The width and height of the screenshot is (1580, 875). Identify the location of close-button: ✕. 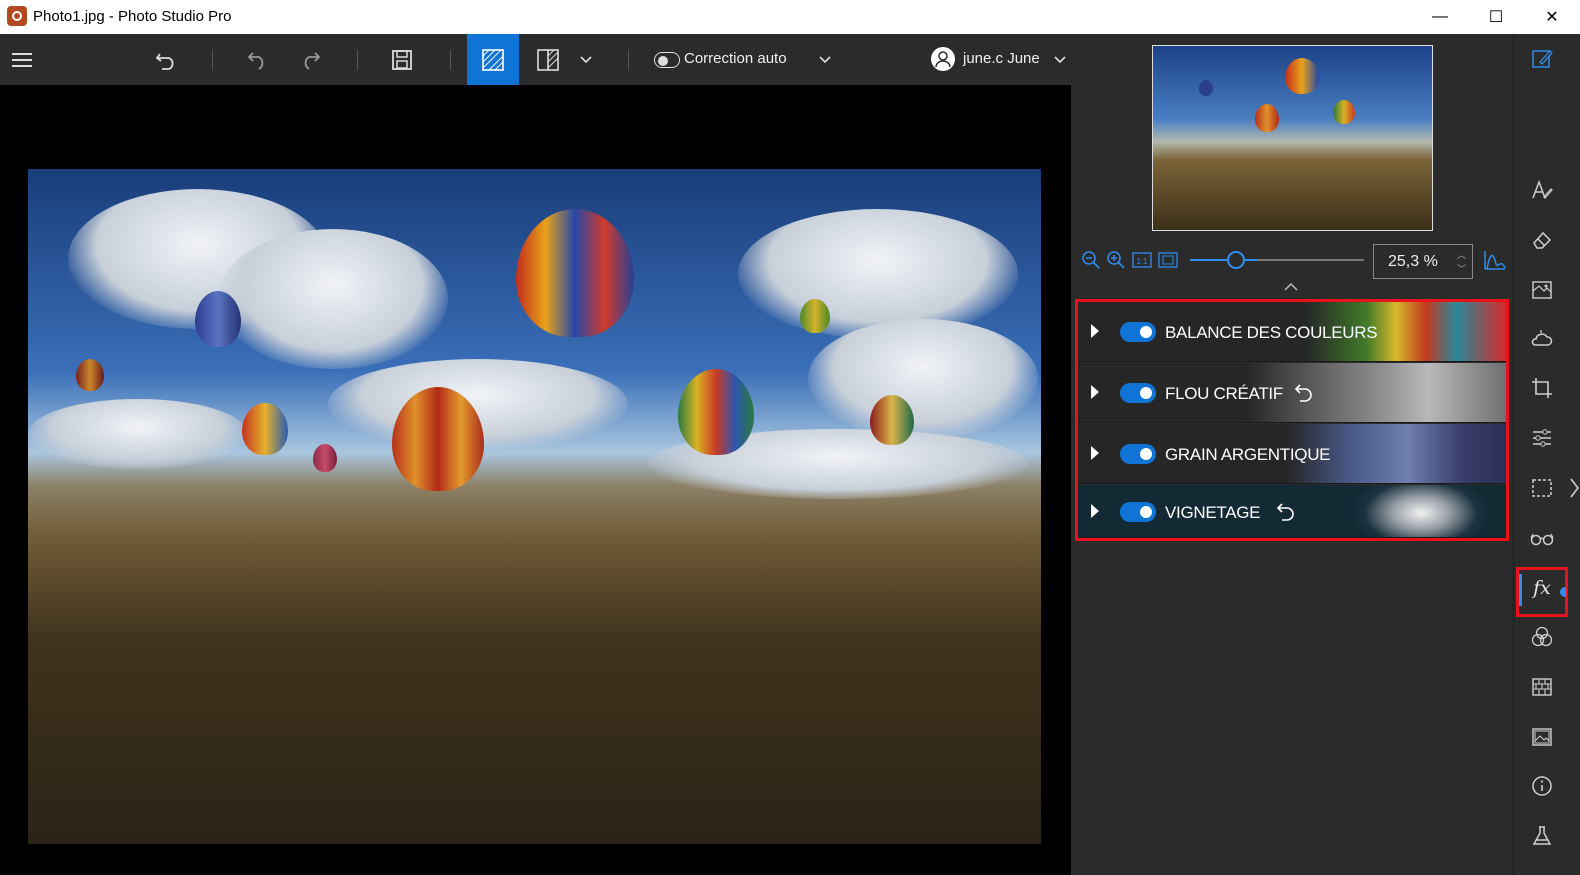
(1552, 17).